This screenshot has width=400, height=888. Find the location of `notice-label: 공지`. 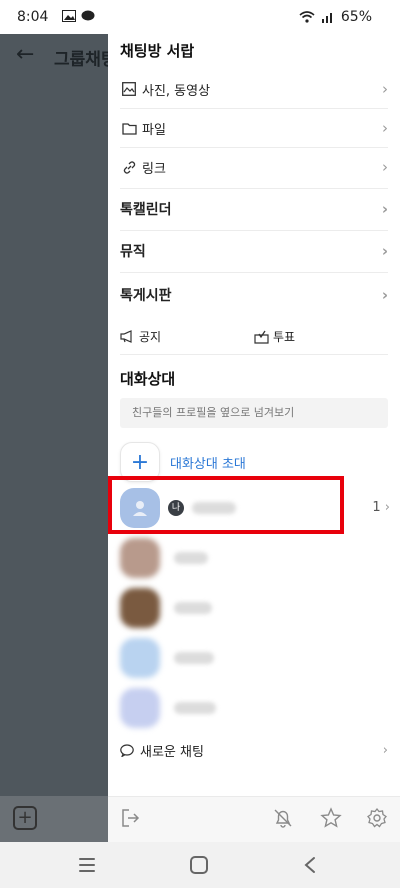

notice-label: 공지 is located at coordinates (150, 337).